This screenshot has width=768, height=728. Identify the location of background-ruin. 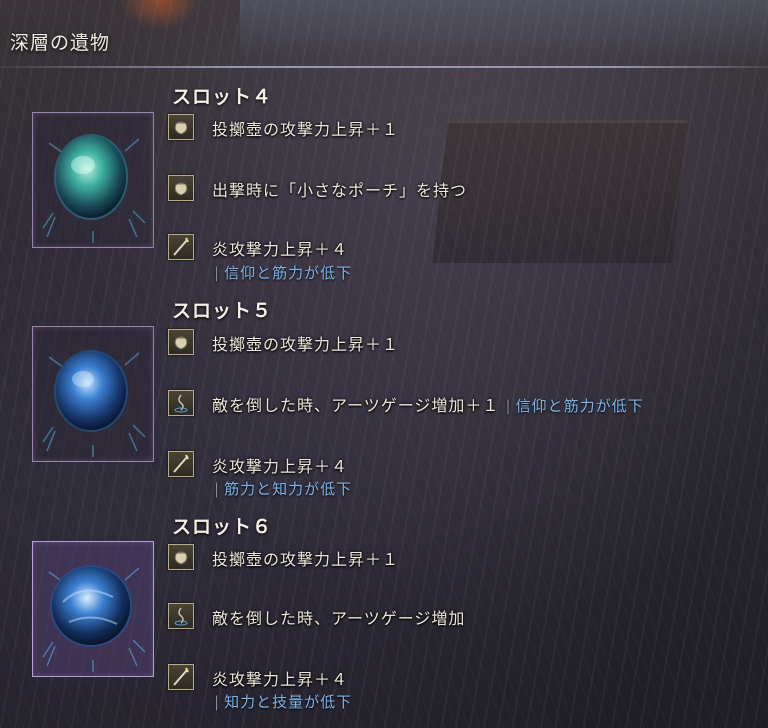
(560, 191).